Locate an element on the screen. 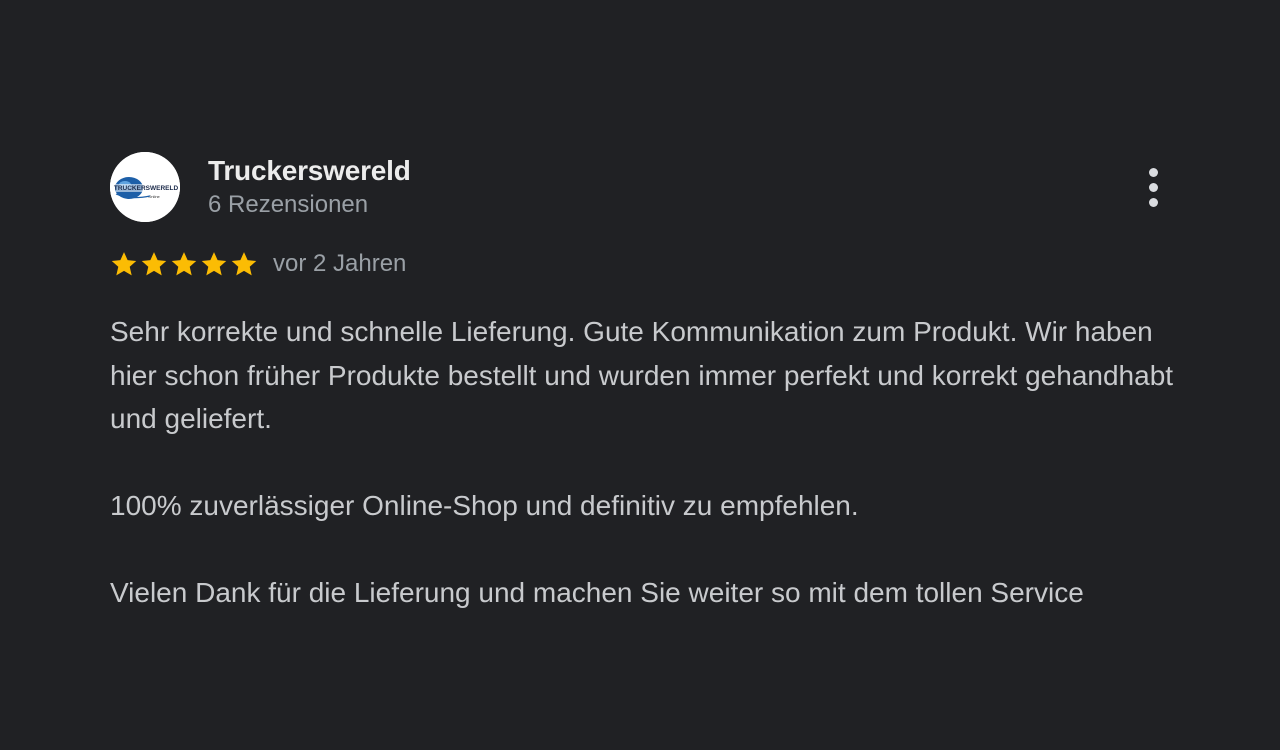  more-options-button is located at coordinates (1154, 188).